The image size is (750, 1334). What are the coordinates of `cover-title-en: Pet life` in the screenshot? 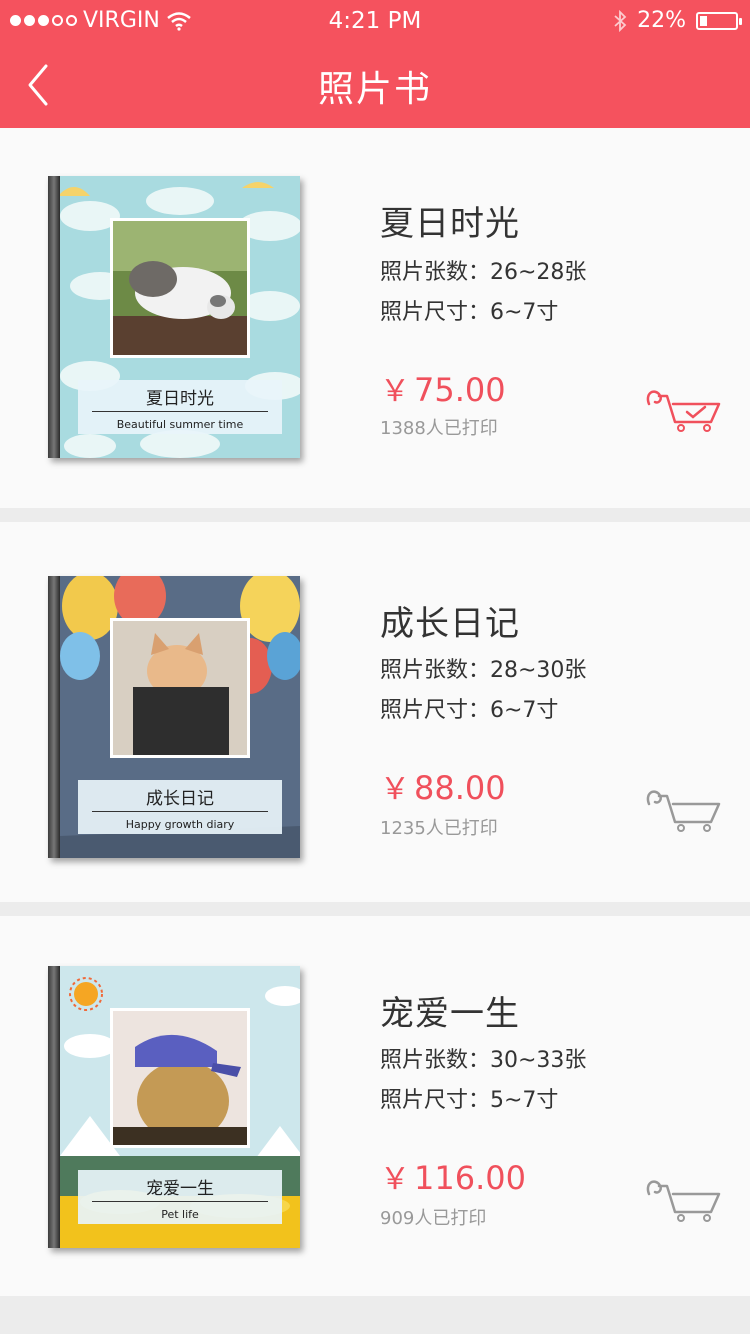 It's located at (180, 1214).